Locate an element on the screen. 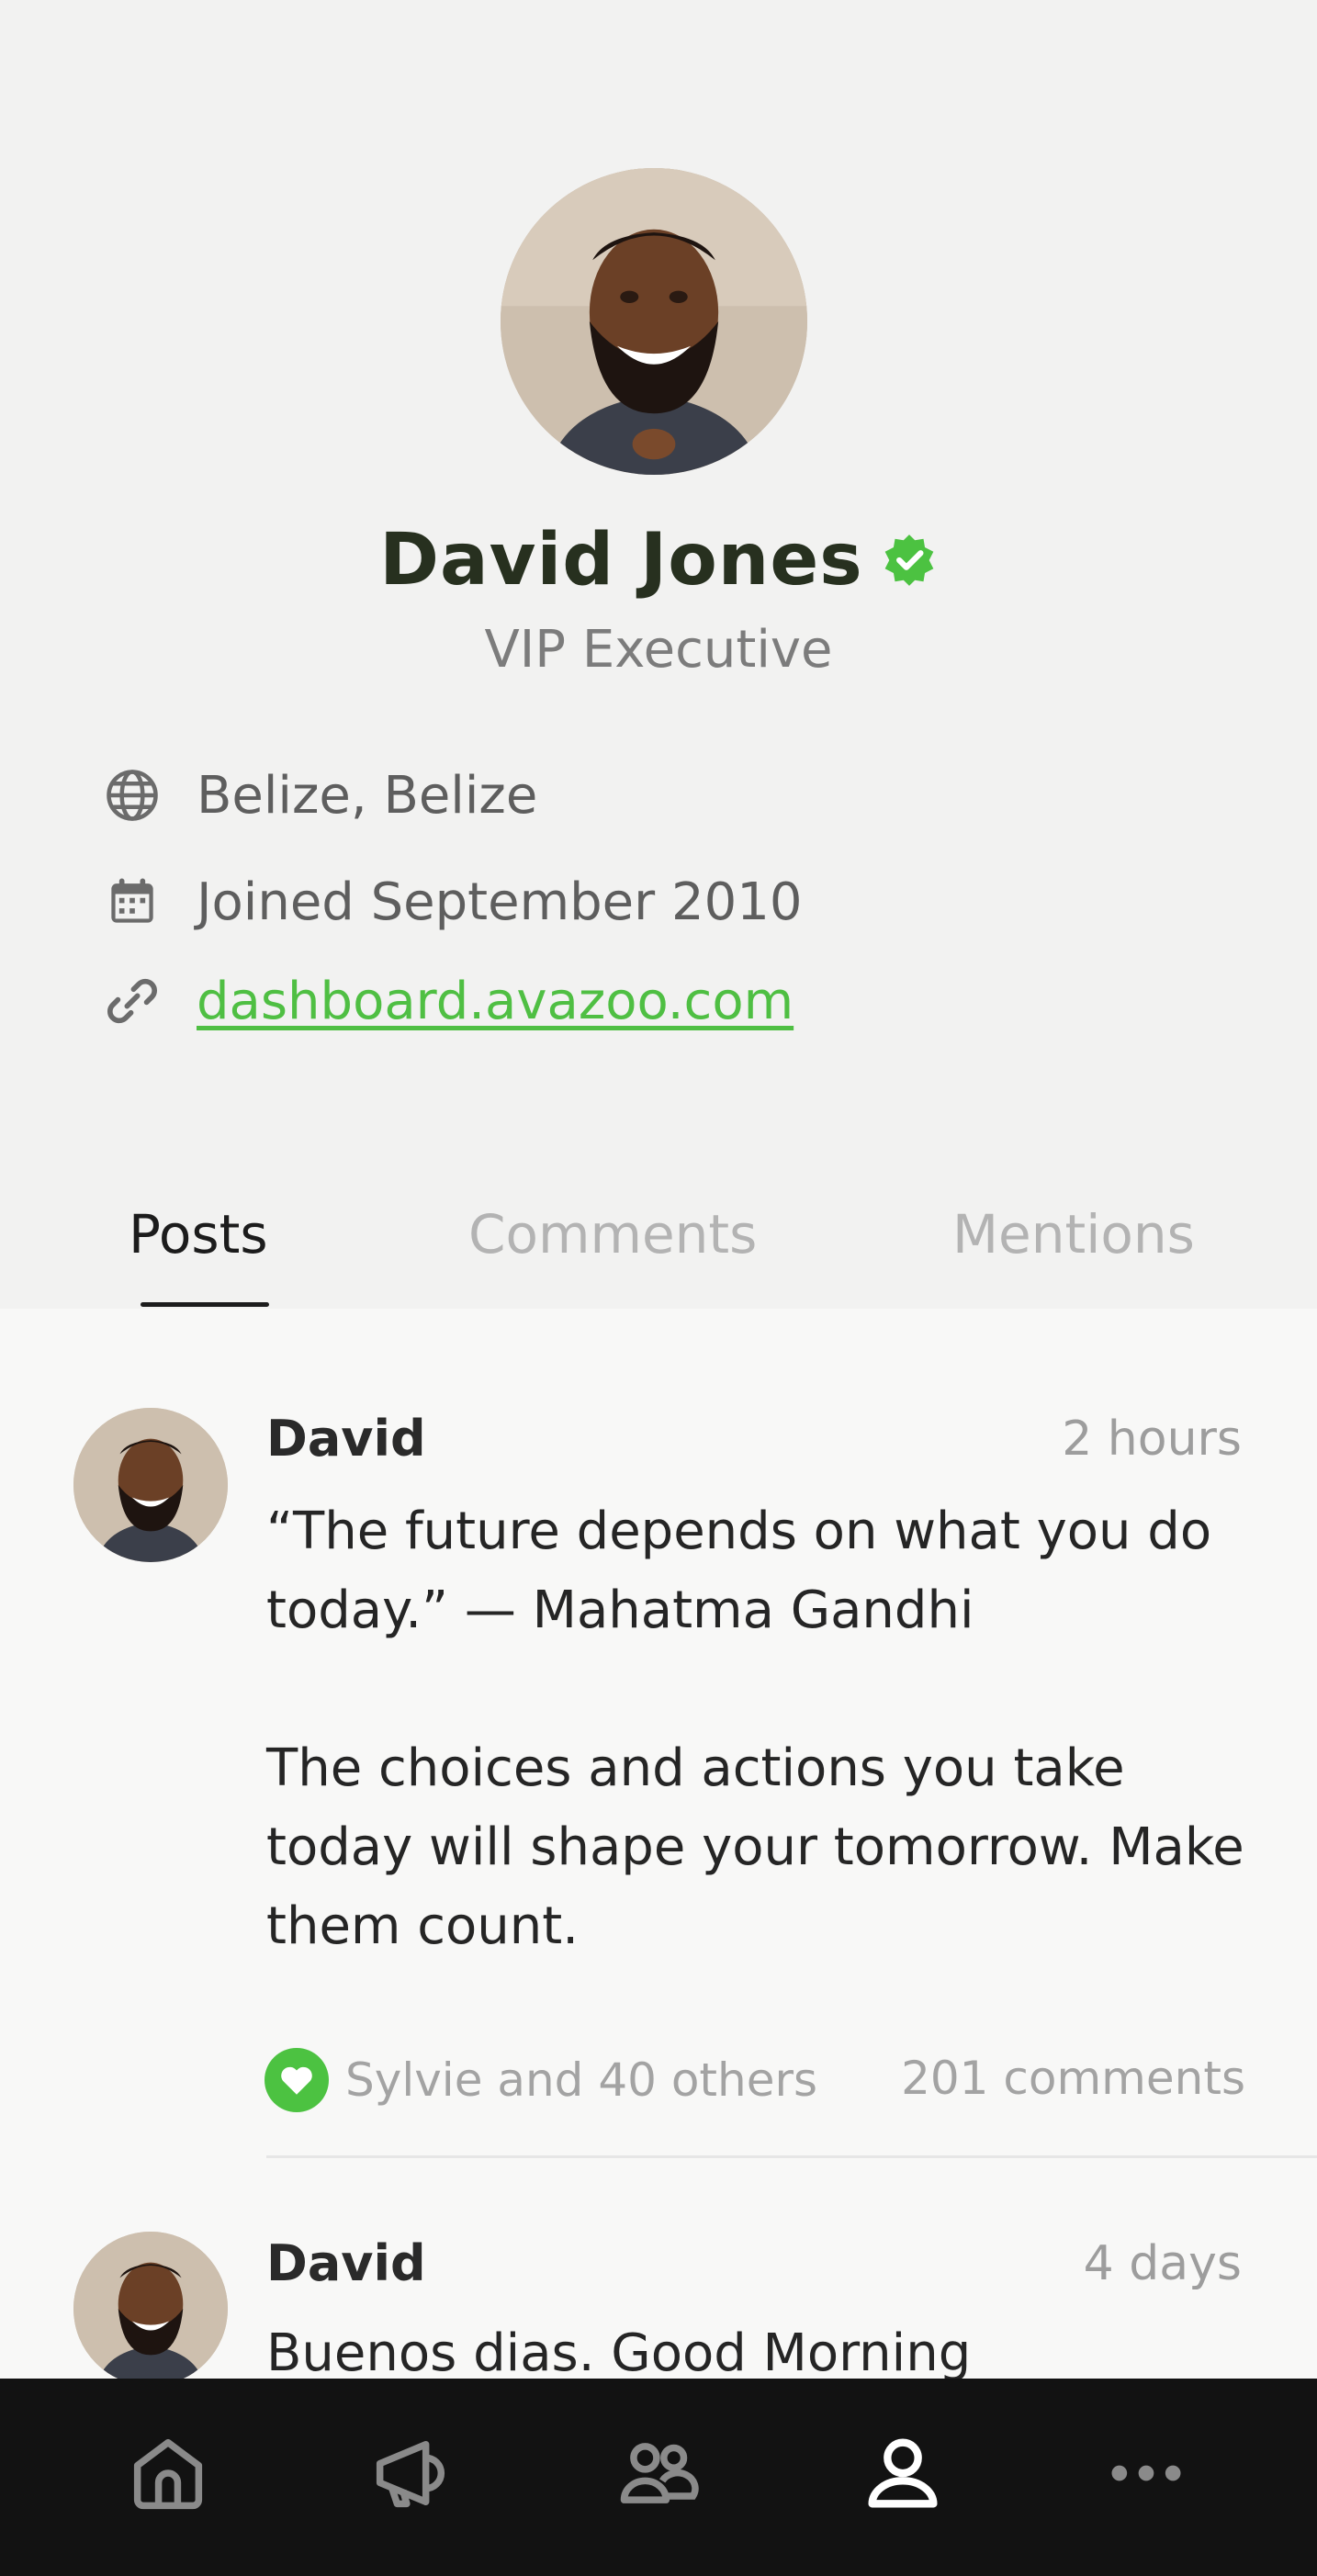 This screenshot has height=2576, width=1317. likes-text: Sylvie and 40 others is located at coordinates (581, 2080).